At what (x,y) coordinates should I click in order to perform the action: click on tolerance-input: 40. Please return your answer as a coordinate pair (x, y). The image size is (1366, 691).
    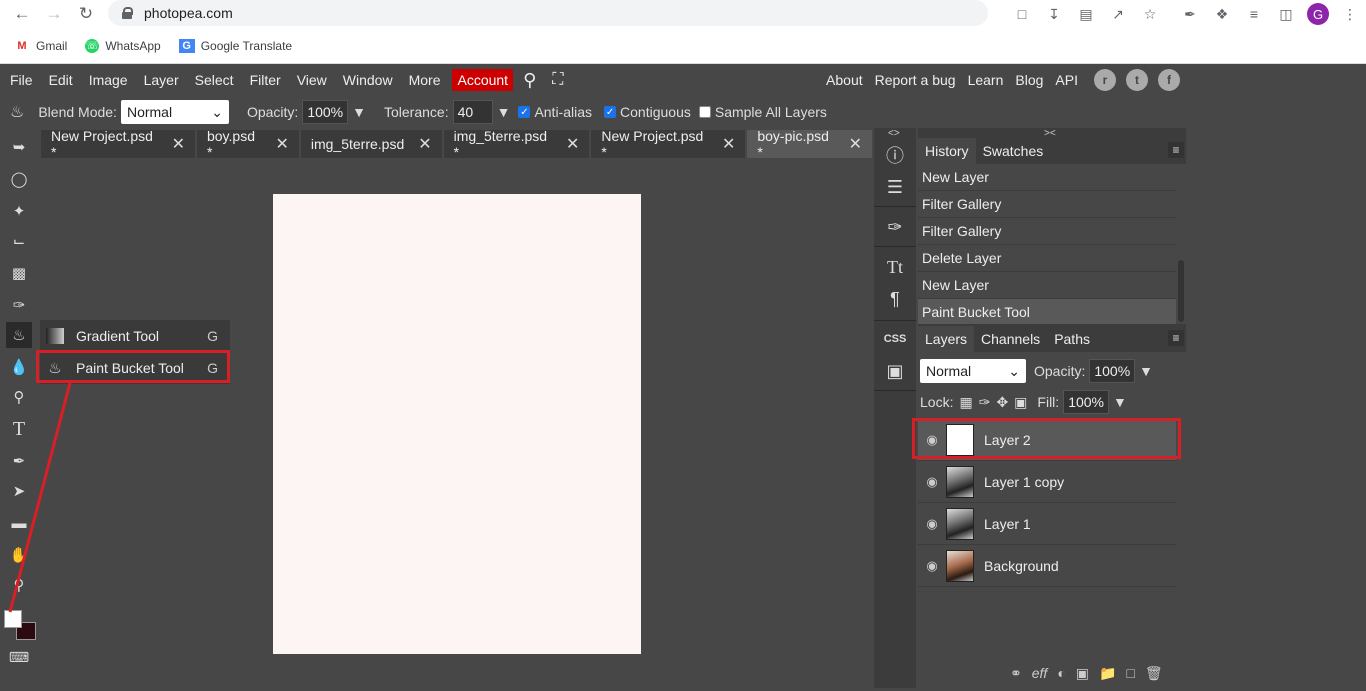
    Looking at the image, I should click on (472, 112).